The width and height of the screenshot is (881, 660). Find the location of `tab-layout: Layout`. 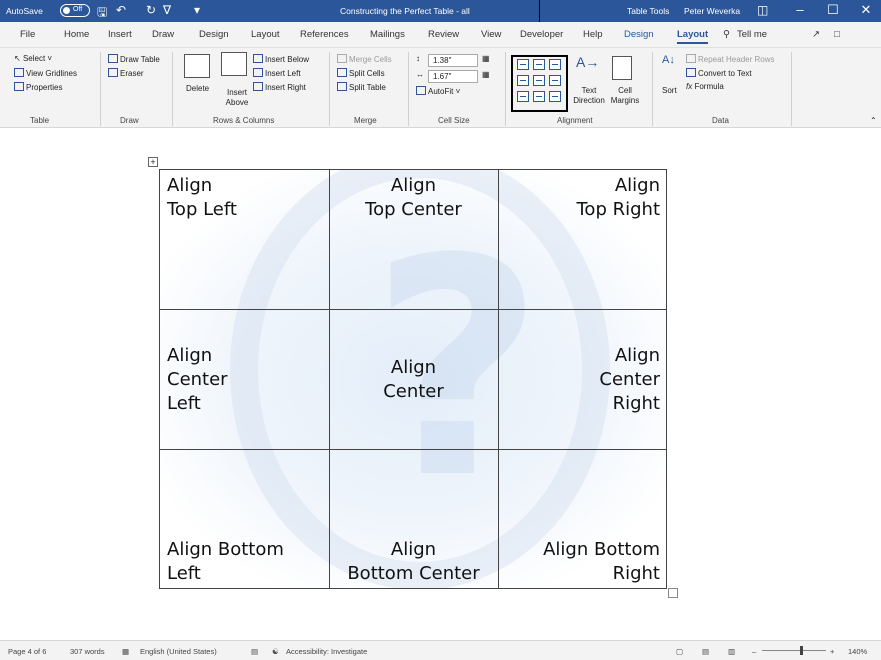

tab-layout: Layout is located at coordinates (265, 34).